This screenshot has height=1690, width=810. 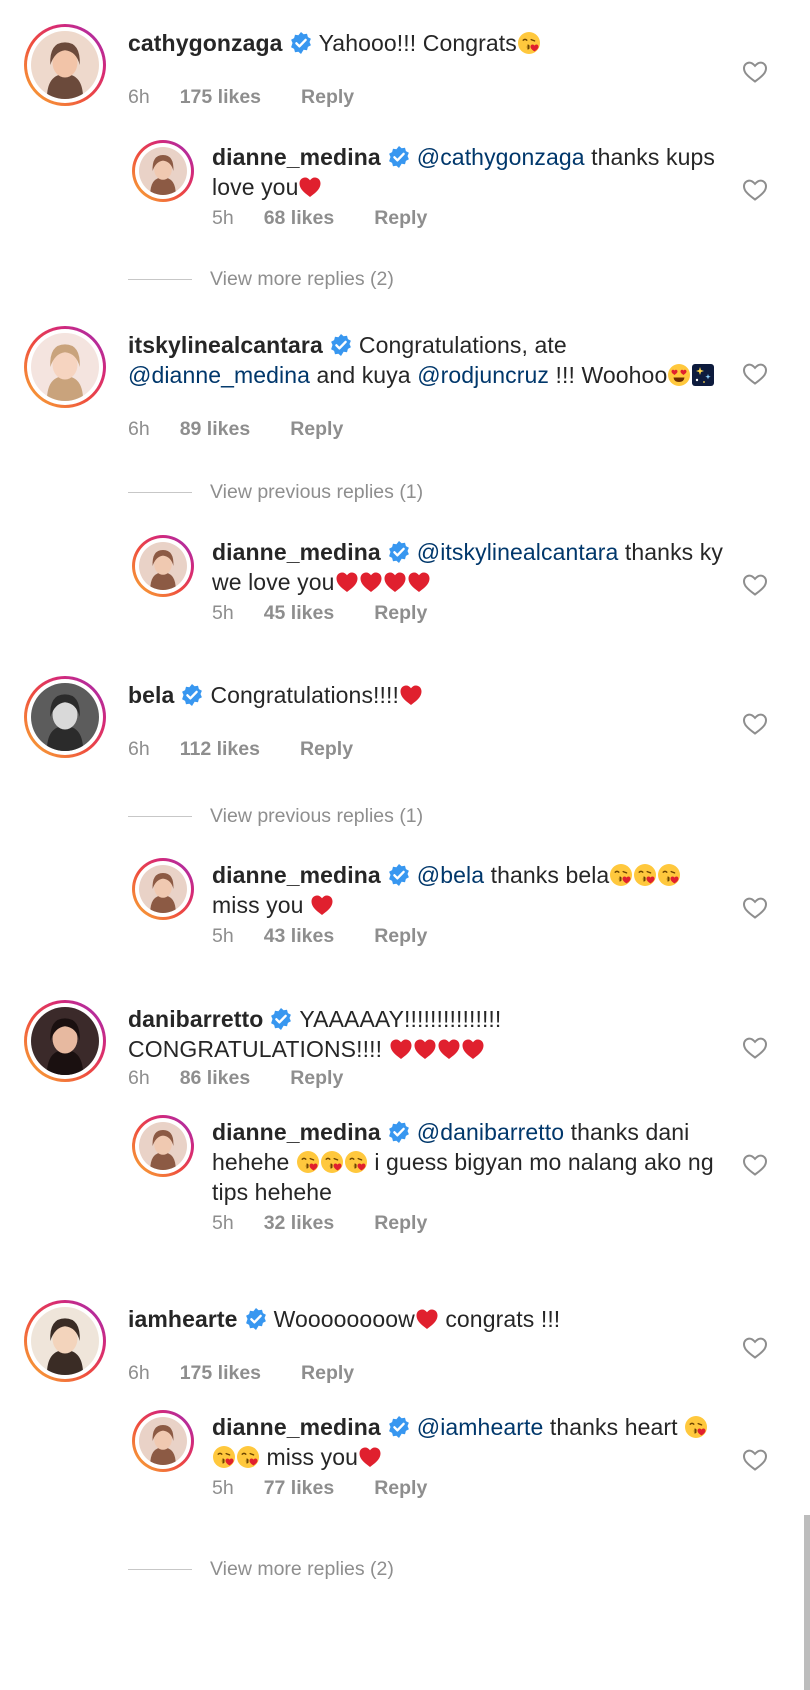 I want to click on username-link: itskylinealcantara, so click(x=225, y=345).